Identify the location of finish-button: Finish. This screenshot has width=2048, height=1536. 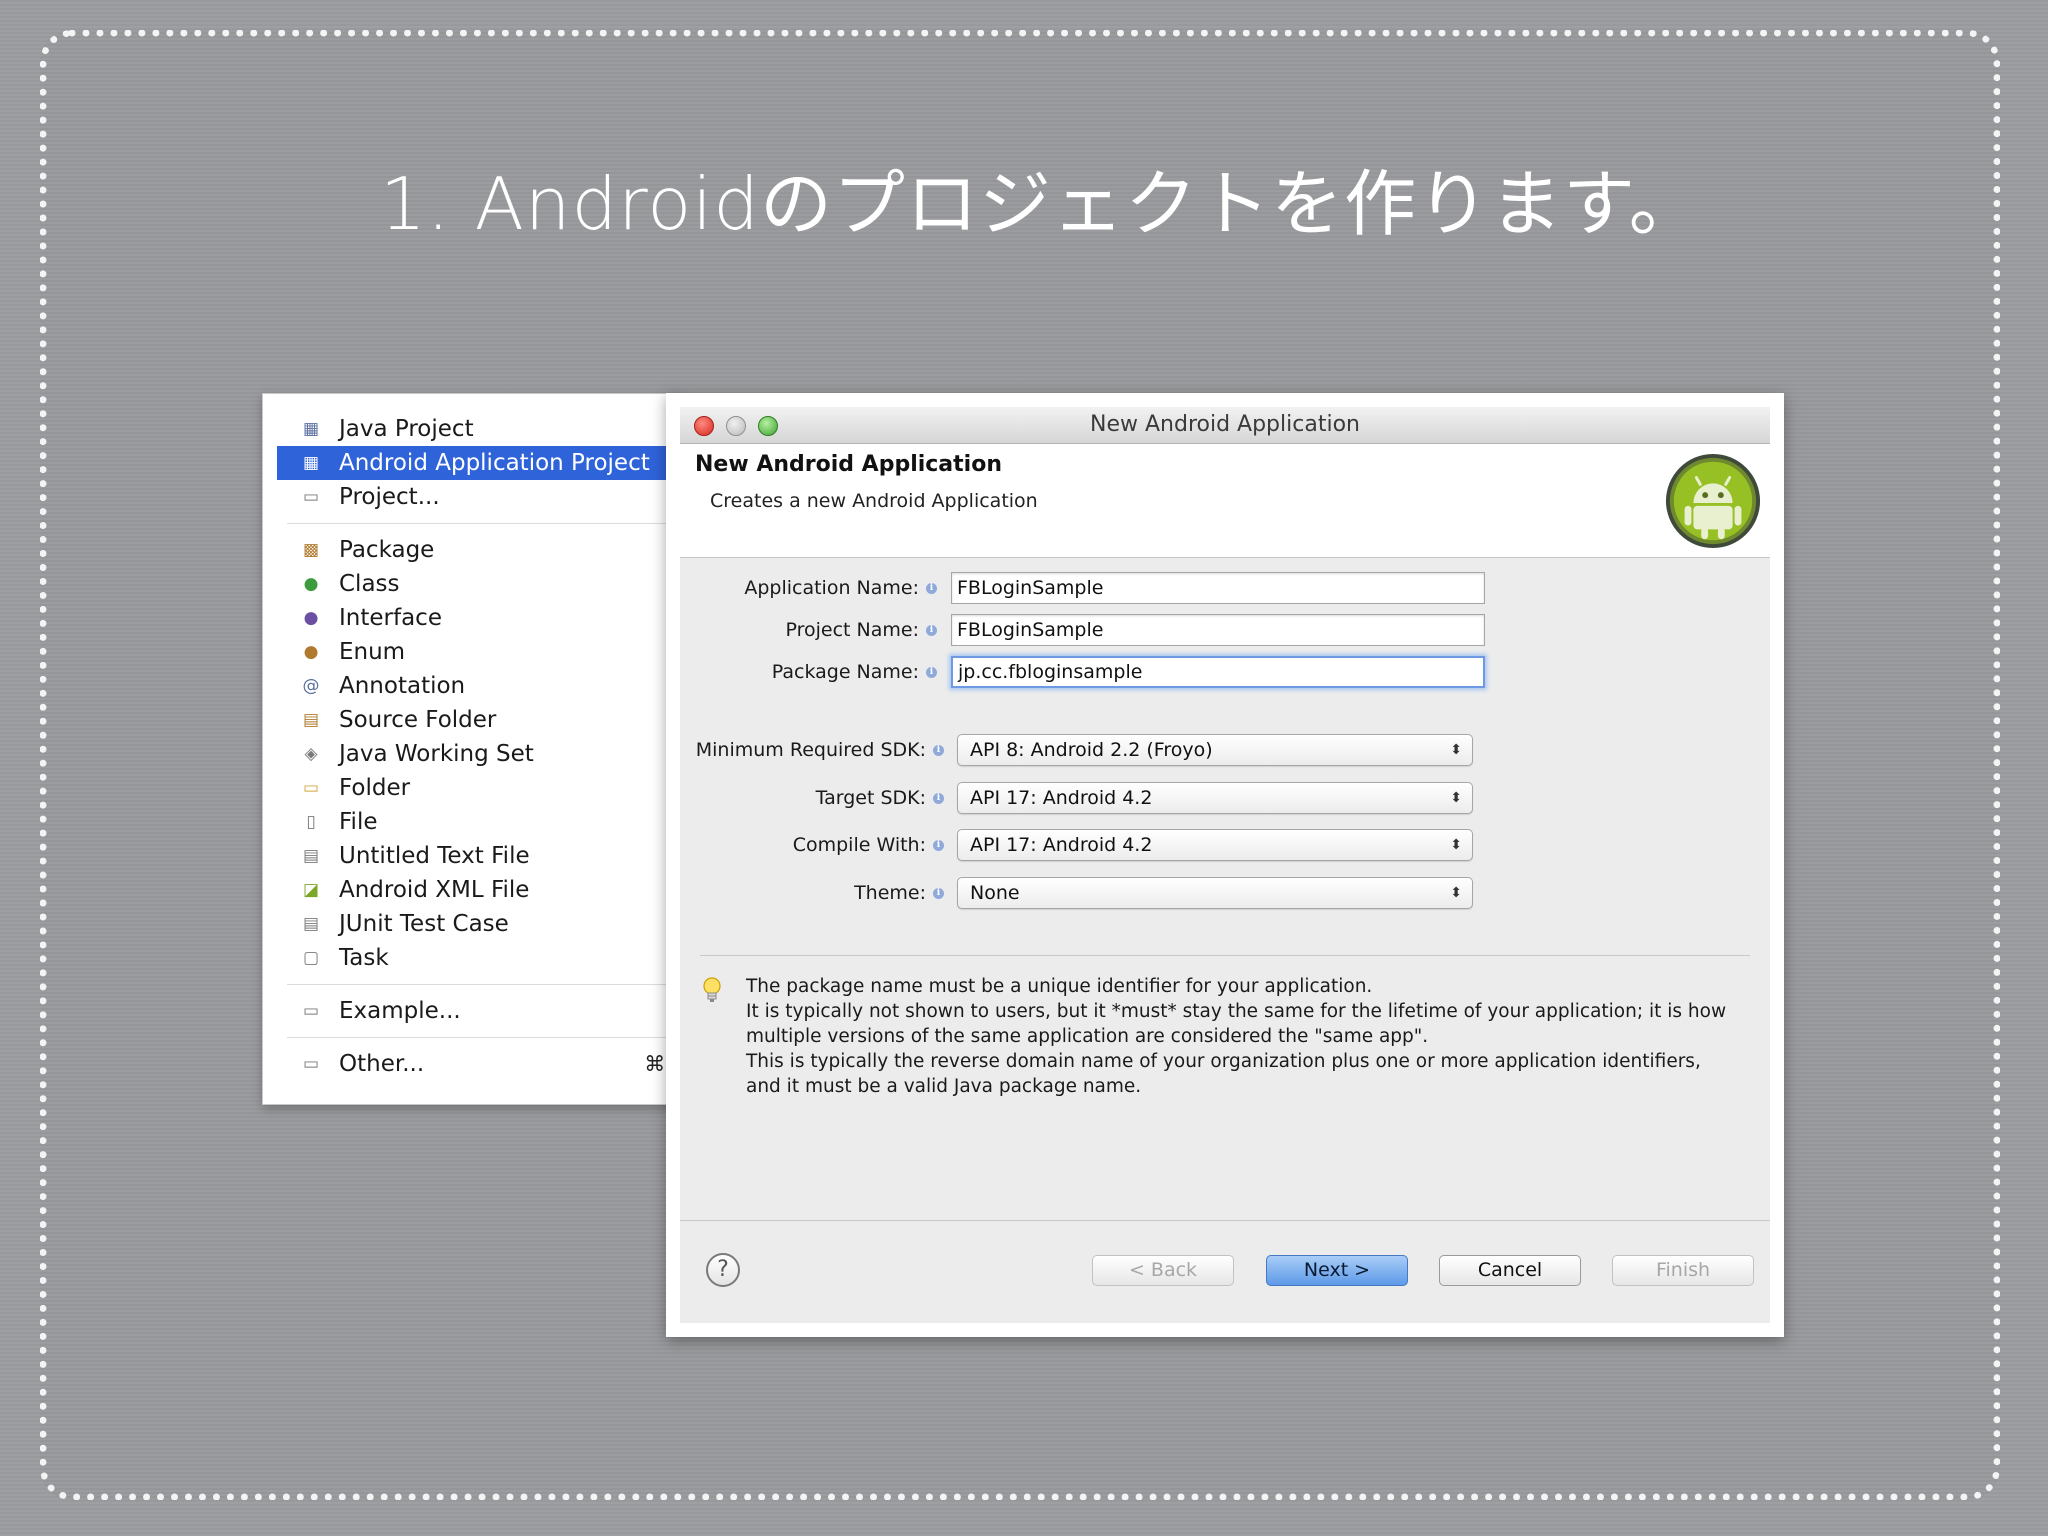
(1683, 1270).